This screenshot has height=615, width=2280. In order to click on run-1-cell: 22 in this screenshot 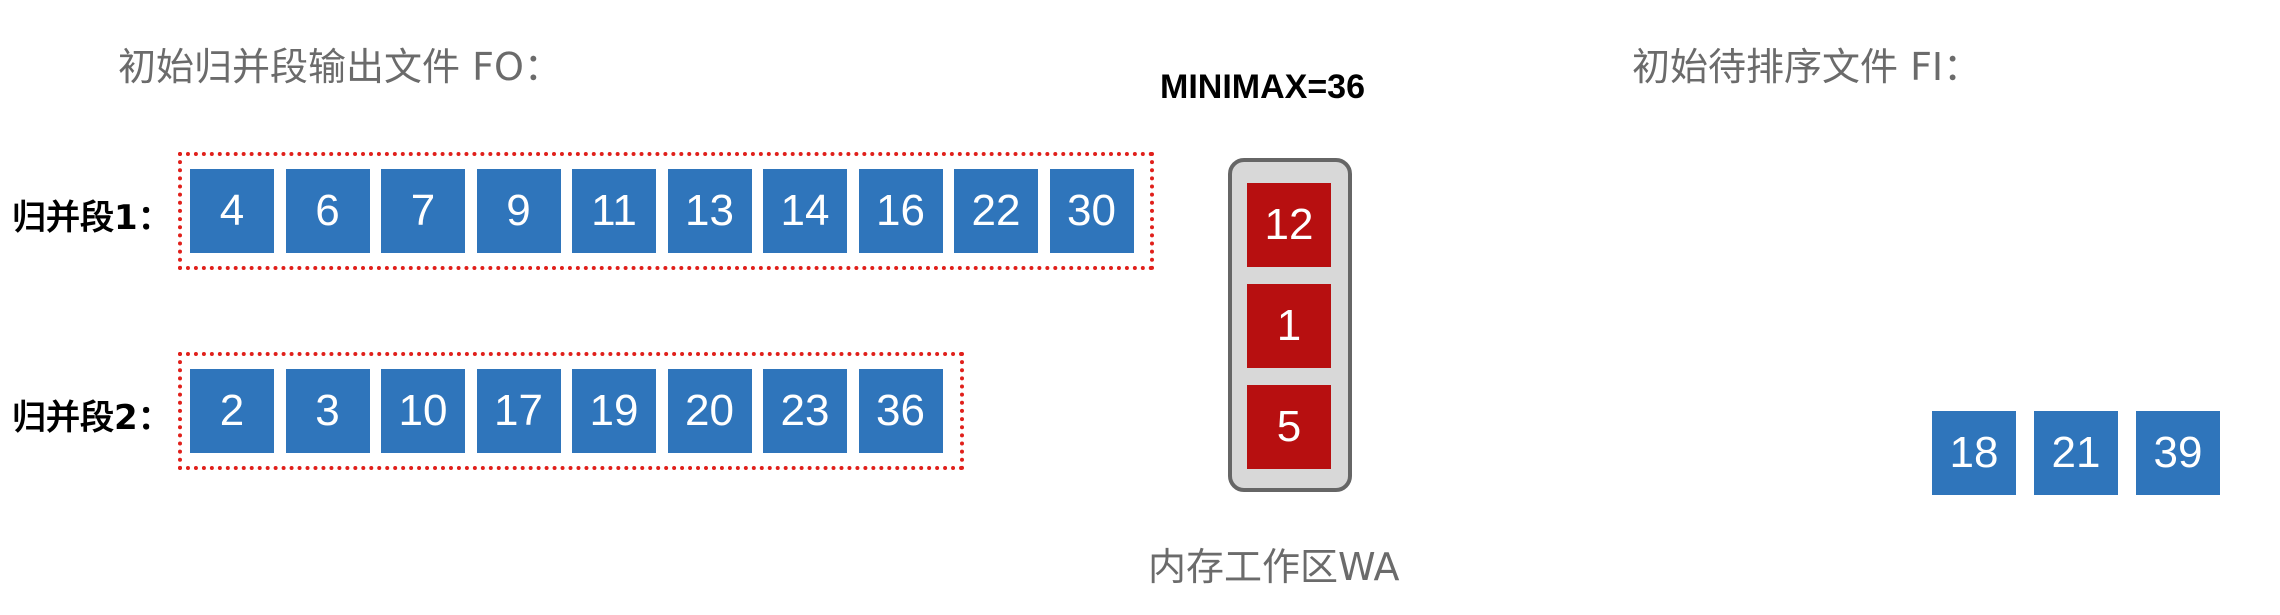, I will do `click(996, 211)`.